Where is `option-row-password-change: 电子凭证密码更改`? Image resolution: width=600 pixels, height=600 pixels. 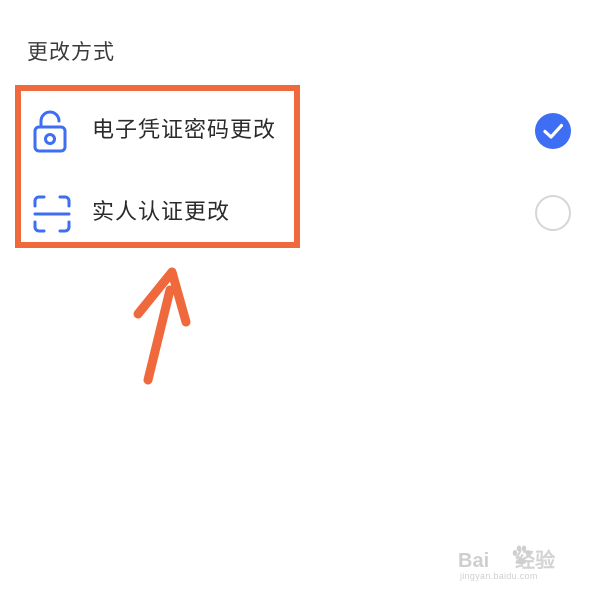
option-row-password-change: 电子凭证密码更改 is located at coordinates (300, 131).